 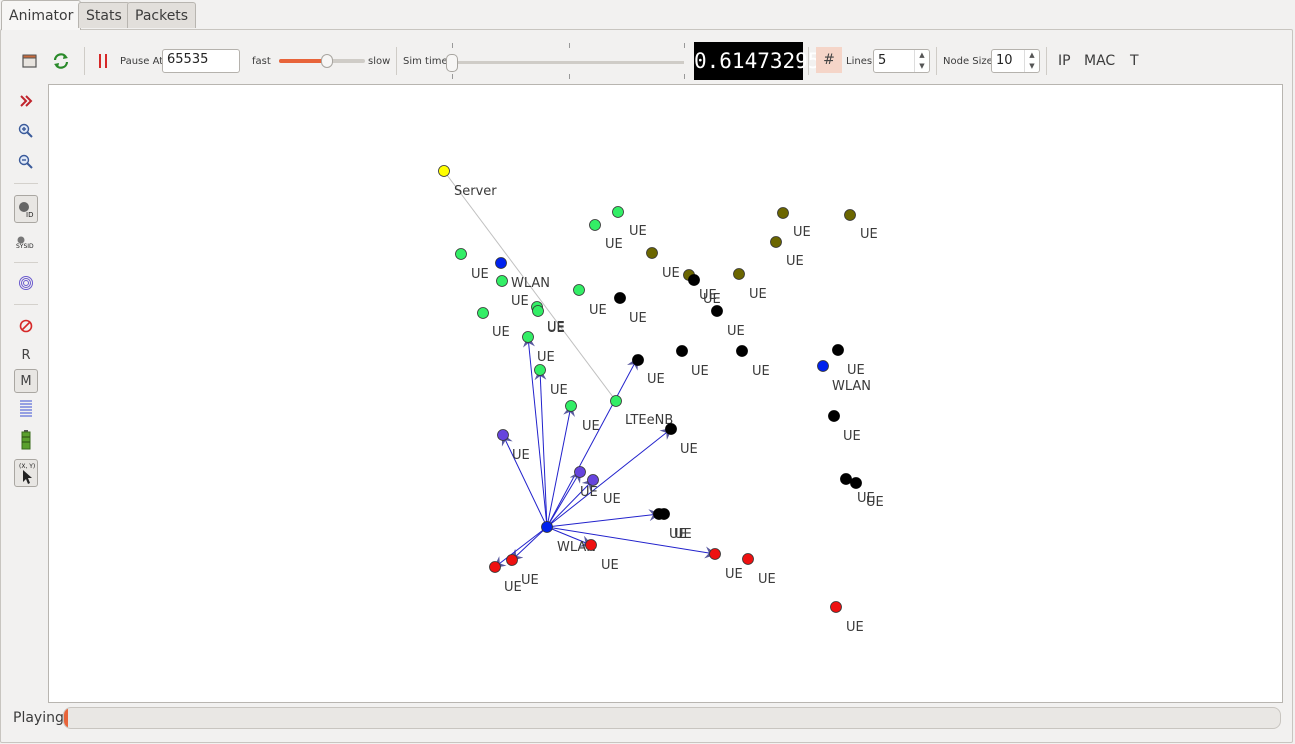 I want to click on network-node: Server, so click(x=468, y=182).